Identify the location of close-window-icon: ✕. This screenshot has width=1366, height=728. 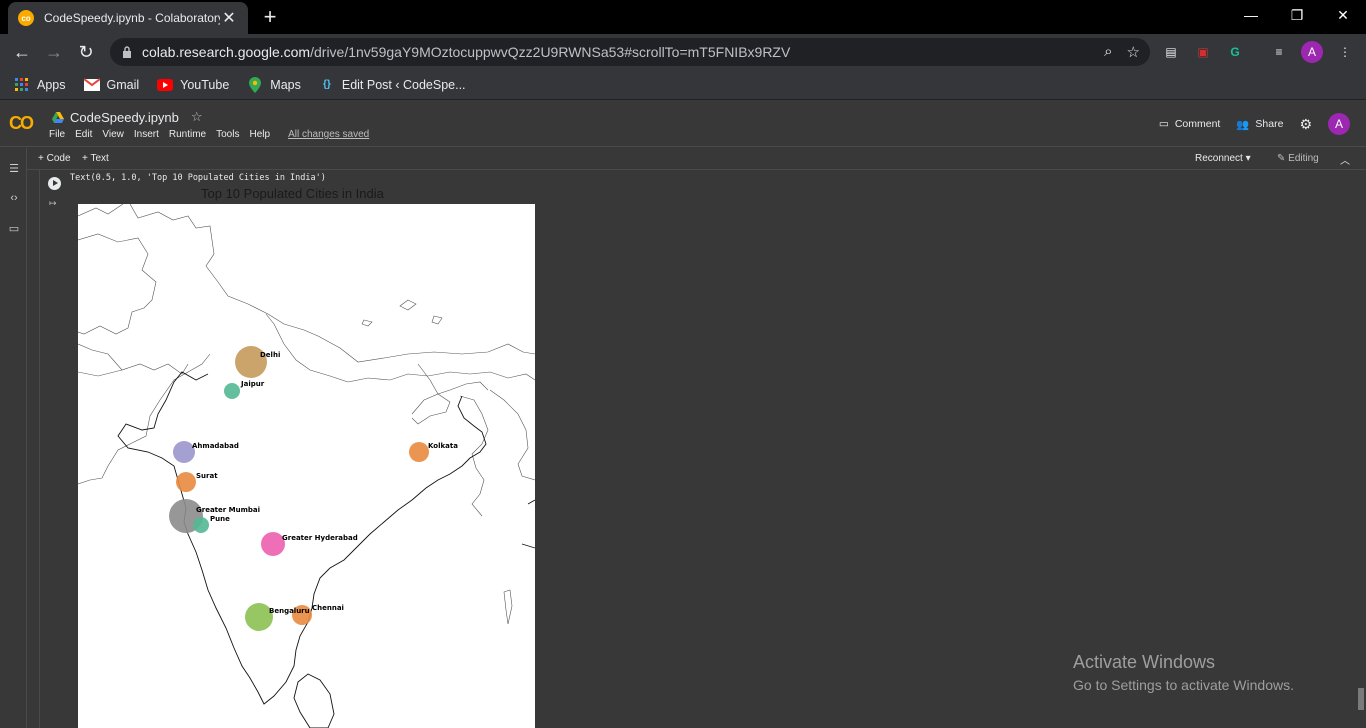
(1343, 15).